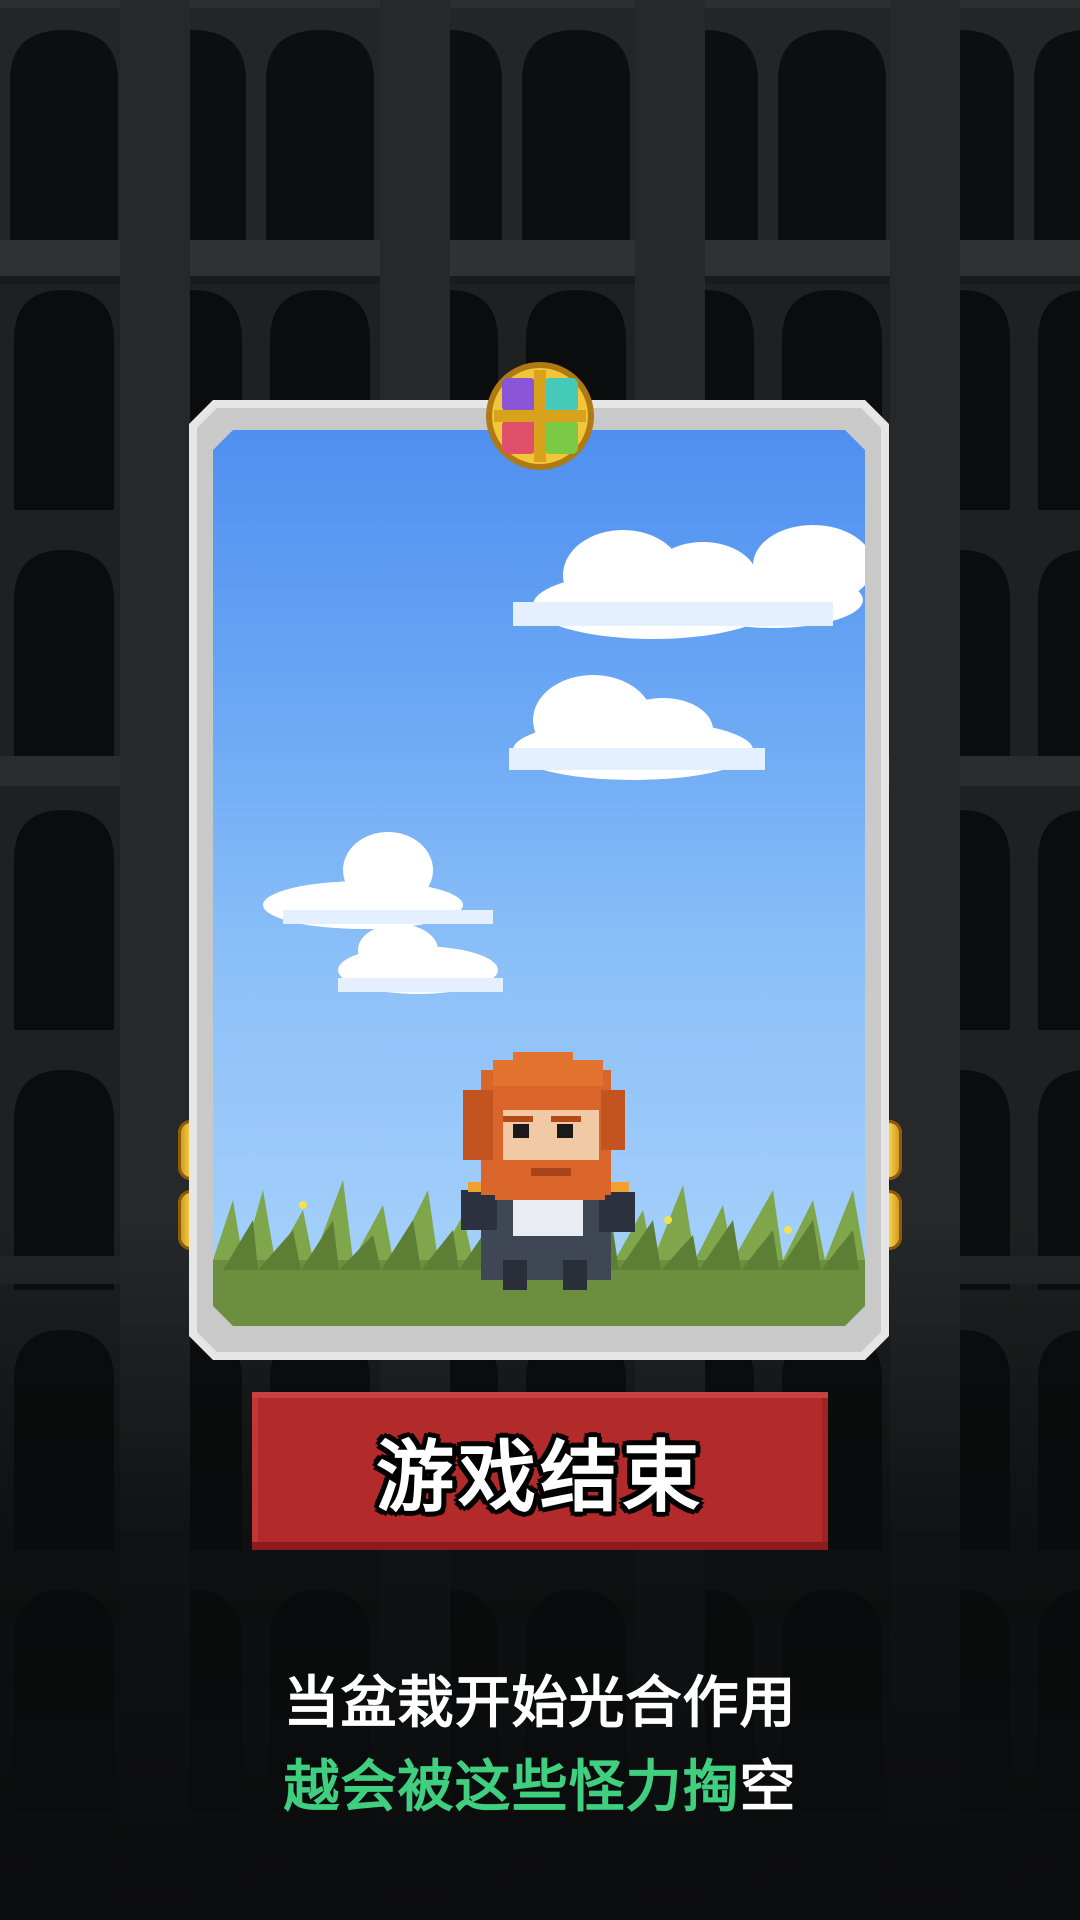 The image size is (1080, 1920). Describe the element at coordinates (539, 1478) in the screenshot. I see `game-over-title: 游戏结束` at that location.